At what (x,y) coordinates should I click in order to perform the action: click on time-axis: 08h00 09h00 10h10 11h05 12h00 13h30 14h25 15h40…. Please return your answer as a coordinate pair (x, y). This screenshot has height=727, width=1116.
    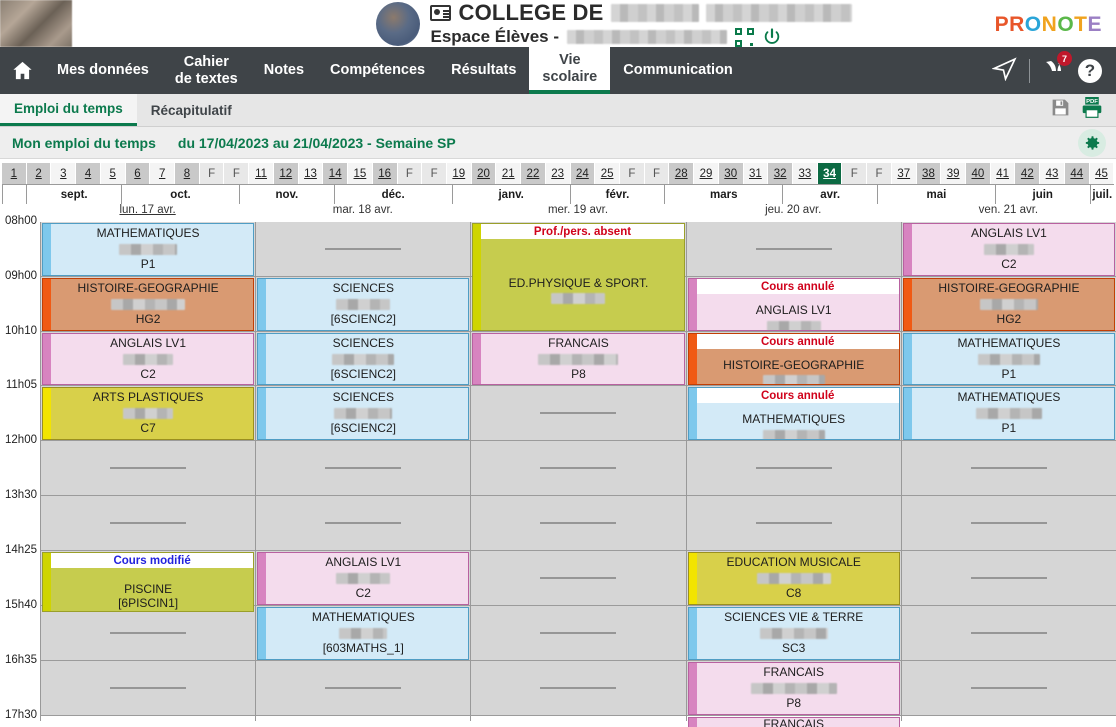
    Looking at the image, I should click on (20, 468).